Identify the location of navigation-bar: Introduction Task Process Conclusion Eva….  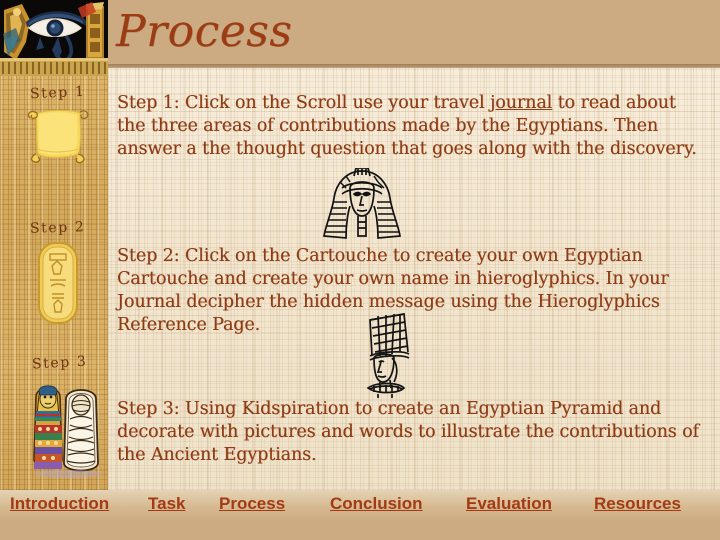
(360, 507).